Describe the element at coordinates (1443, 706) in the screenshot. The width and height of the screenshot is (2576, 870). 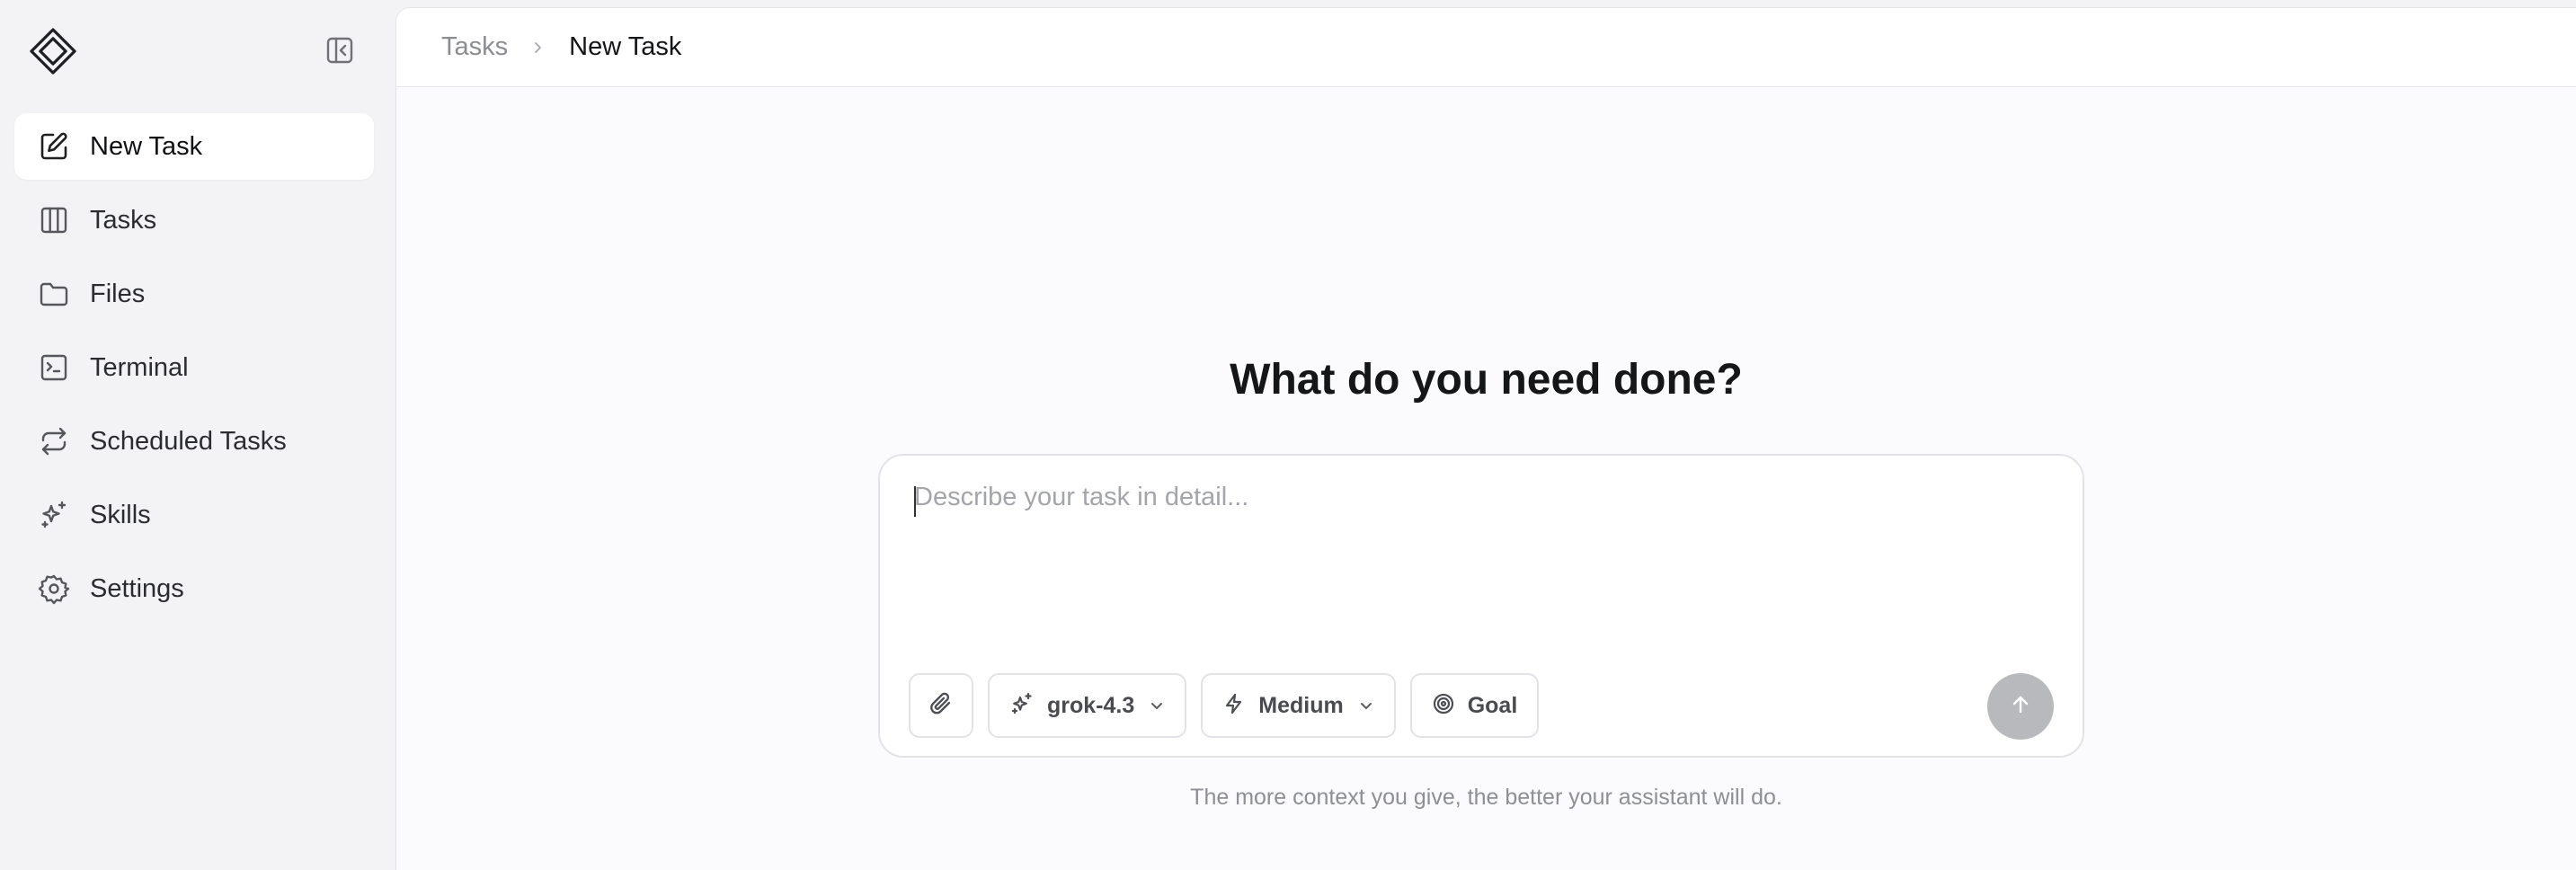
I see `target-icon` at that location.